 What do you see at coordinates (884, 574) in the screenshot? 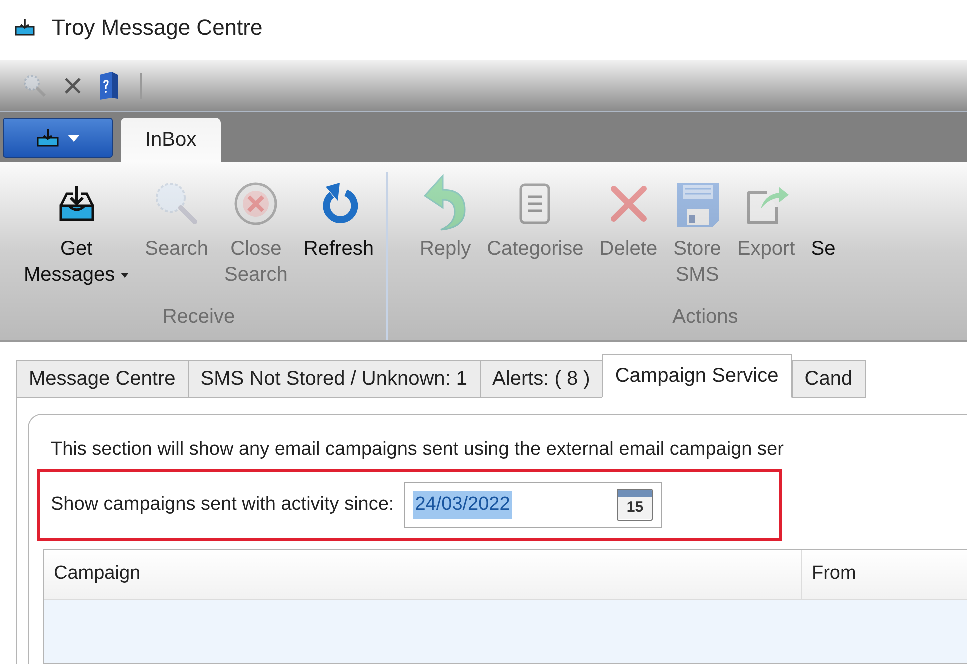
I see `column-header: From` at bounding box center [884, 574].